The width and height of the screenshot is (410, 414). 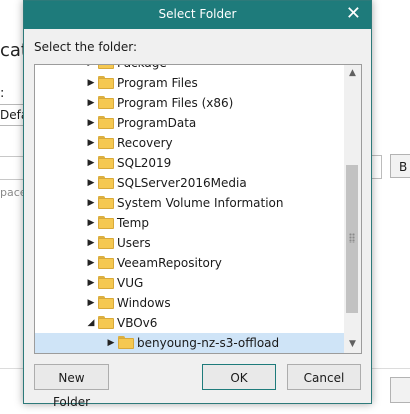 I want to click on tree-item: ▶ ProgramData, so click(x=190, y=123).